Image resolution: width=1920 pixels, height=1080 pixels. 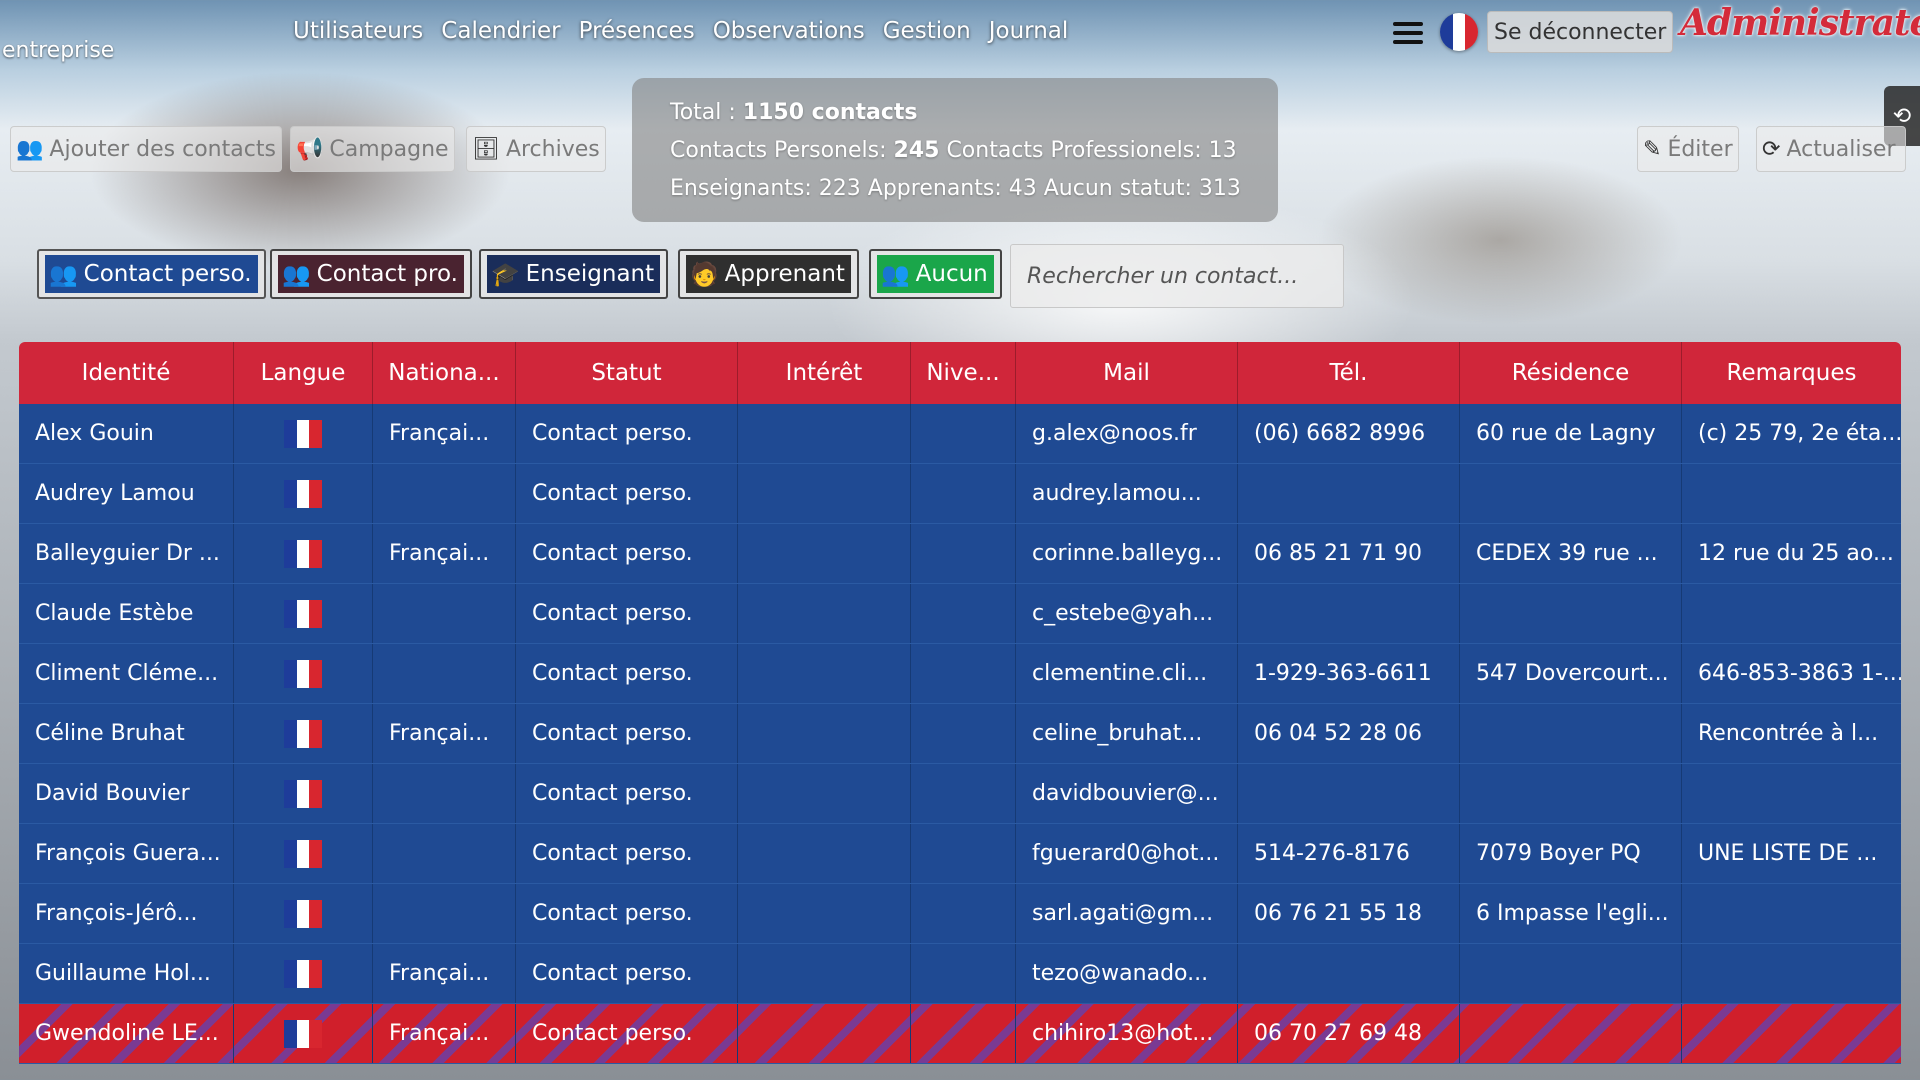 I want to click on edit-icon: ✎, so click(x=1652, y=149).